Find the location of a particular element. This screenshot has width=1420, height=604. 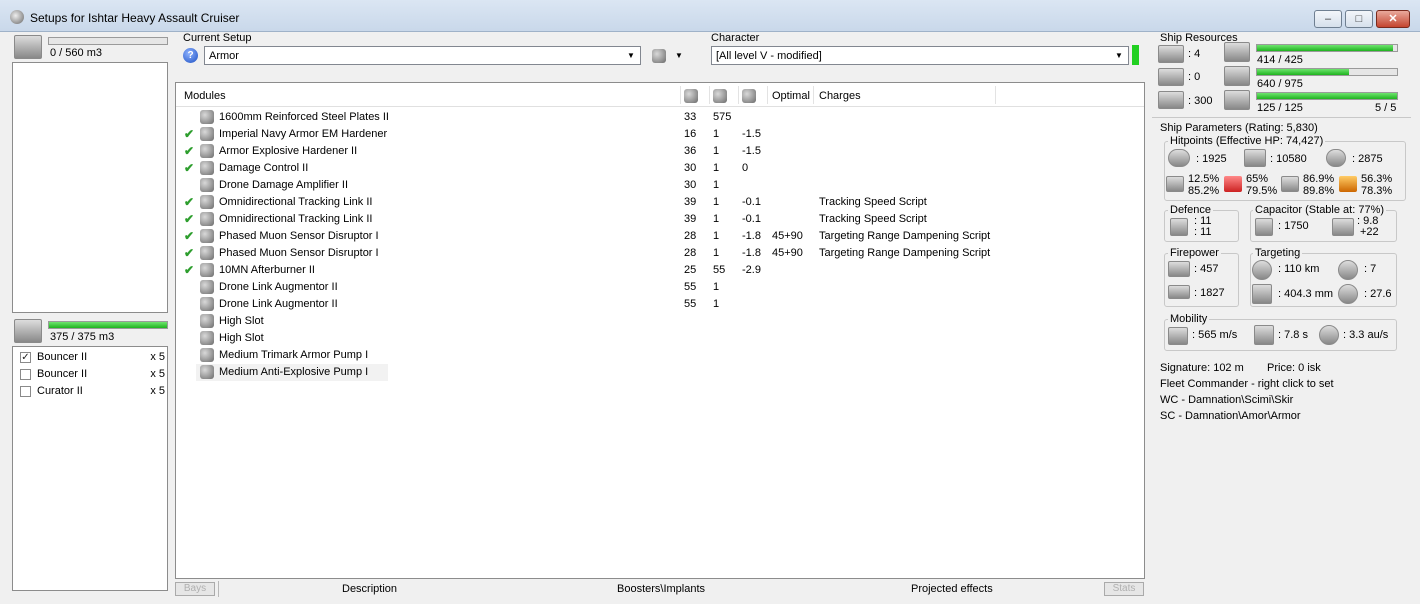

turret-count: : 4 is located at coordinates (1194, 54).